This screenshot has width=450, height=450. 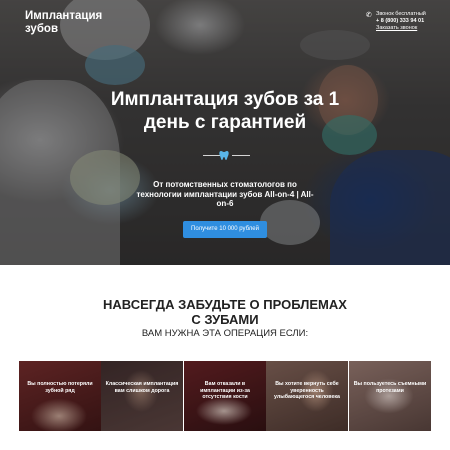 I want to click on indication-card: Вы полностью потеряли зубной ряд, so click(x=60, y=396).